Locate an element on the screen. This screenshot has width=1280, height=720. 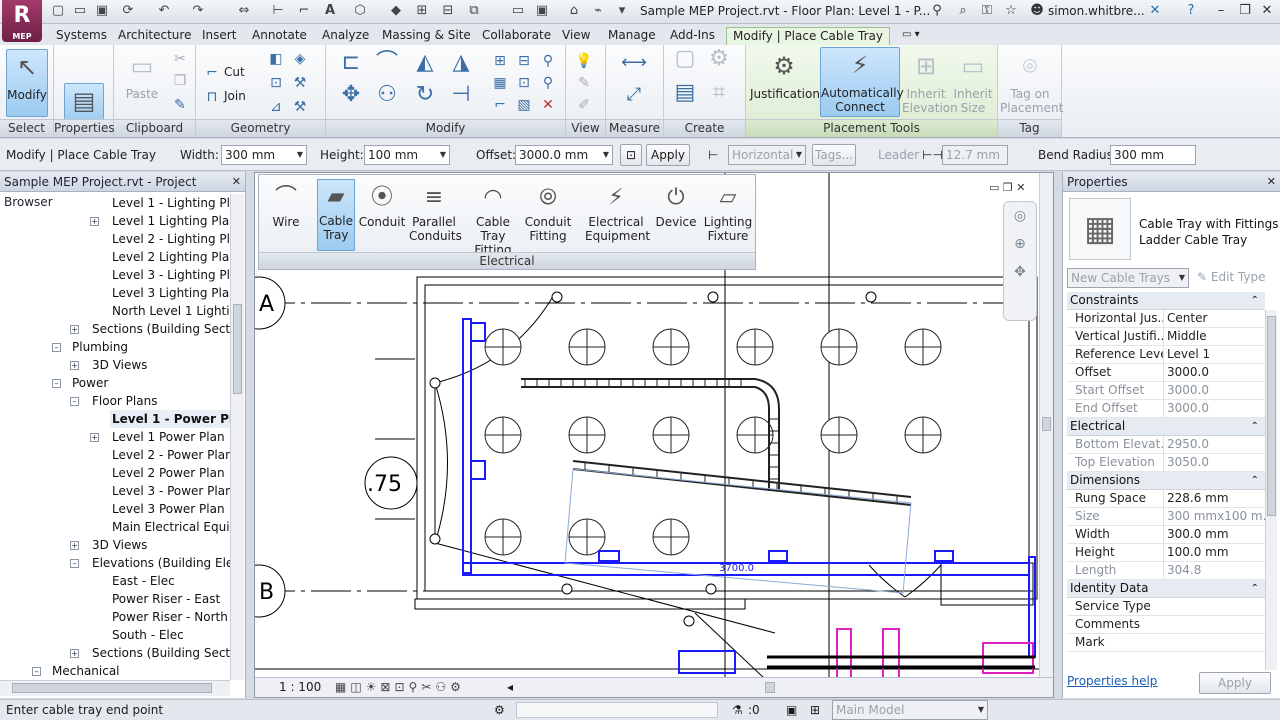
tab-view: View is located at coordinates (576, 36).